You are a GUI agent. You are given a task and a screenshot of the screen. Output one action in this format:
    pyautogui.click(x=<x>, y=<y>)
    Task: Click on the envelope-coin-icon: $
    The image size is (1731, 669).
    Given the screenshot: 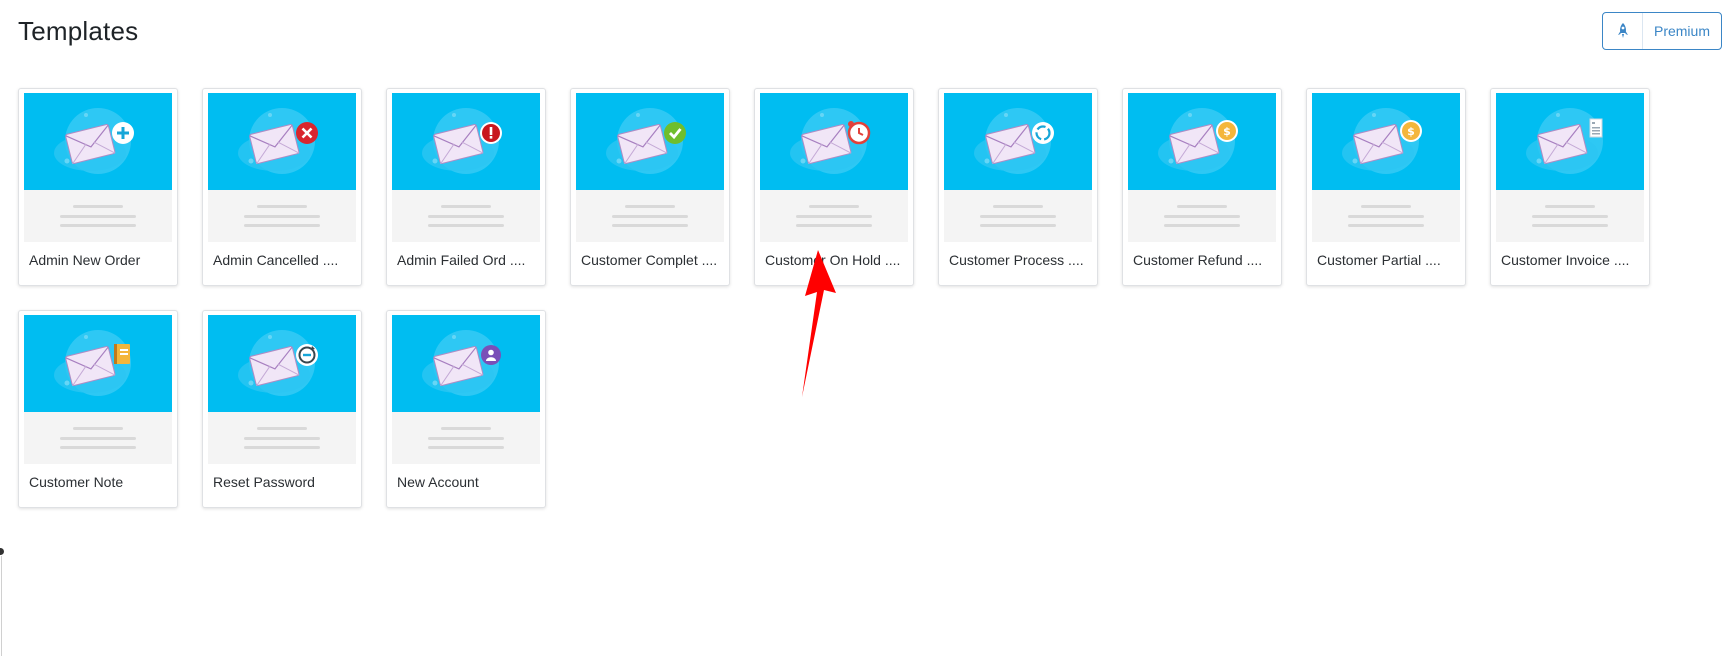 What is the action you would take?
    pyautogui.click(x=1386, y=141)
    